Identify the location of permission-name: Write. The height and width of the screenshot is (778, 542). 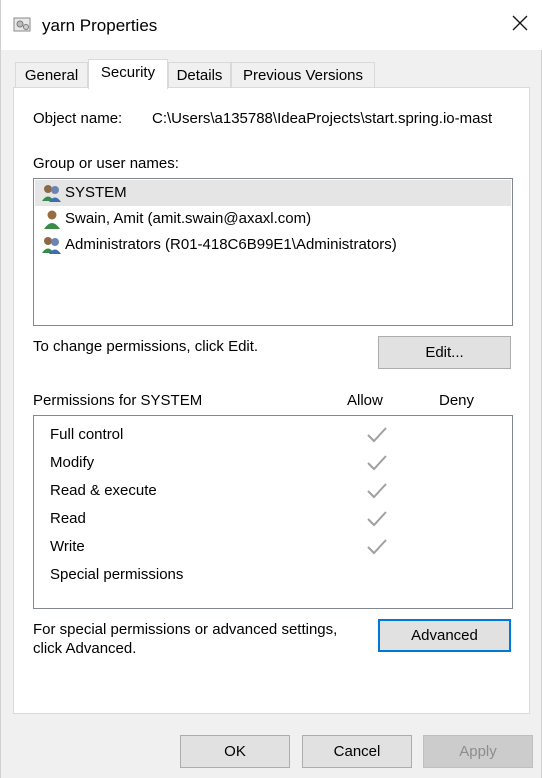
(67, 546).